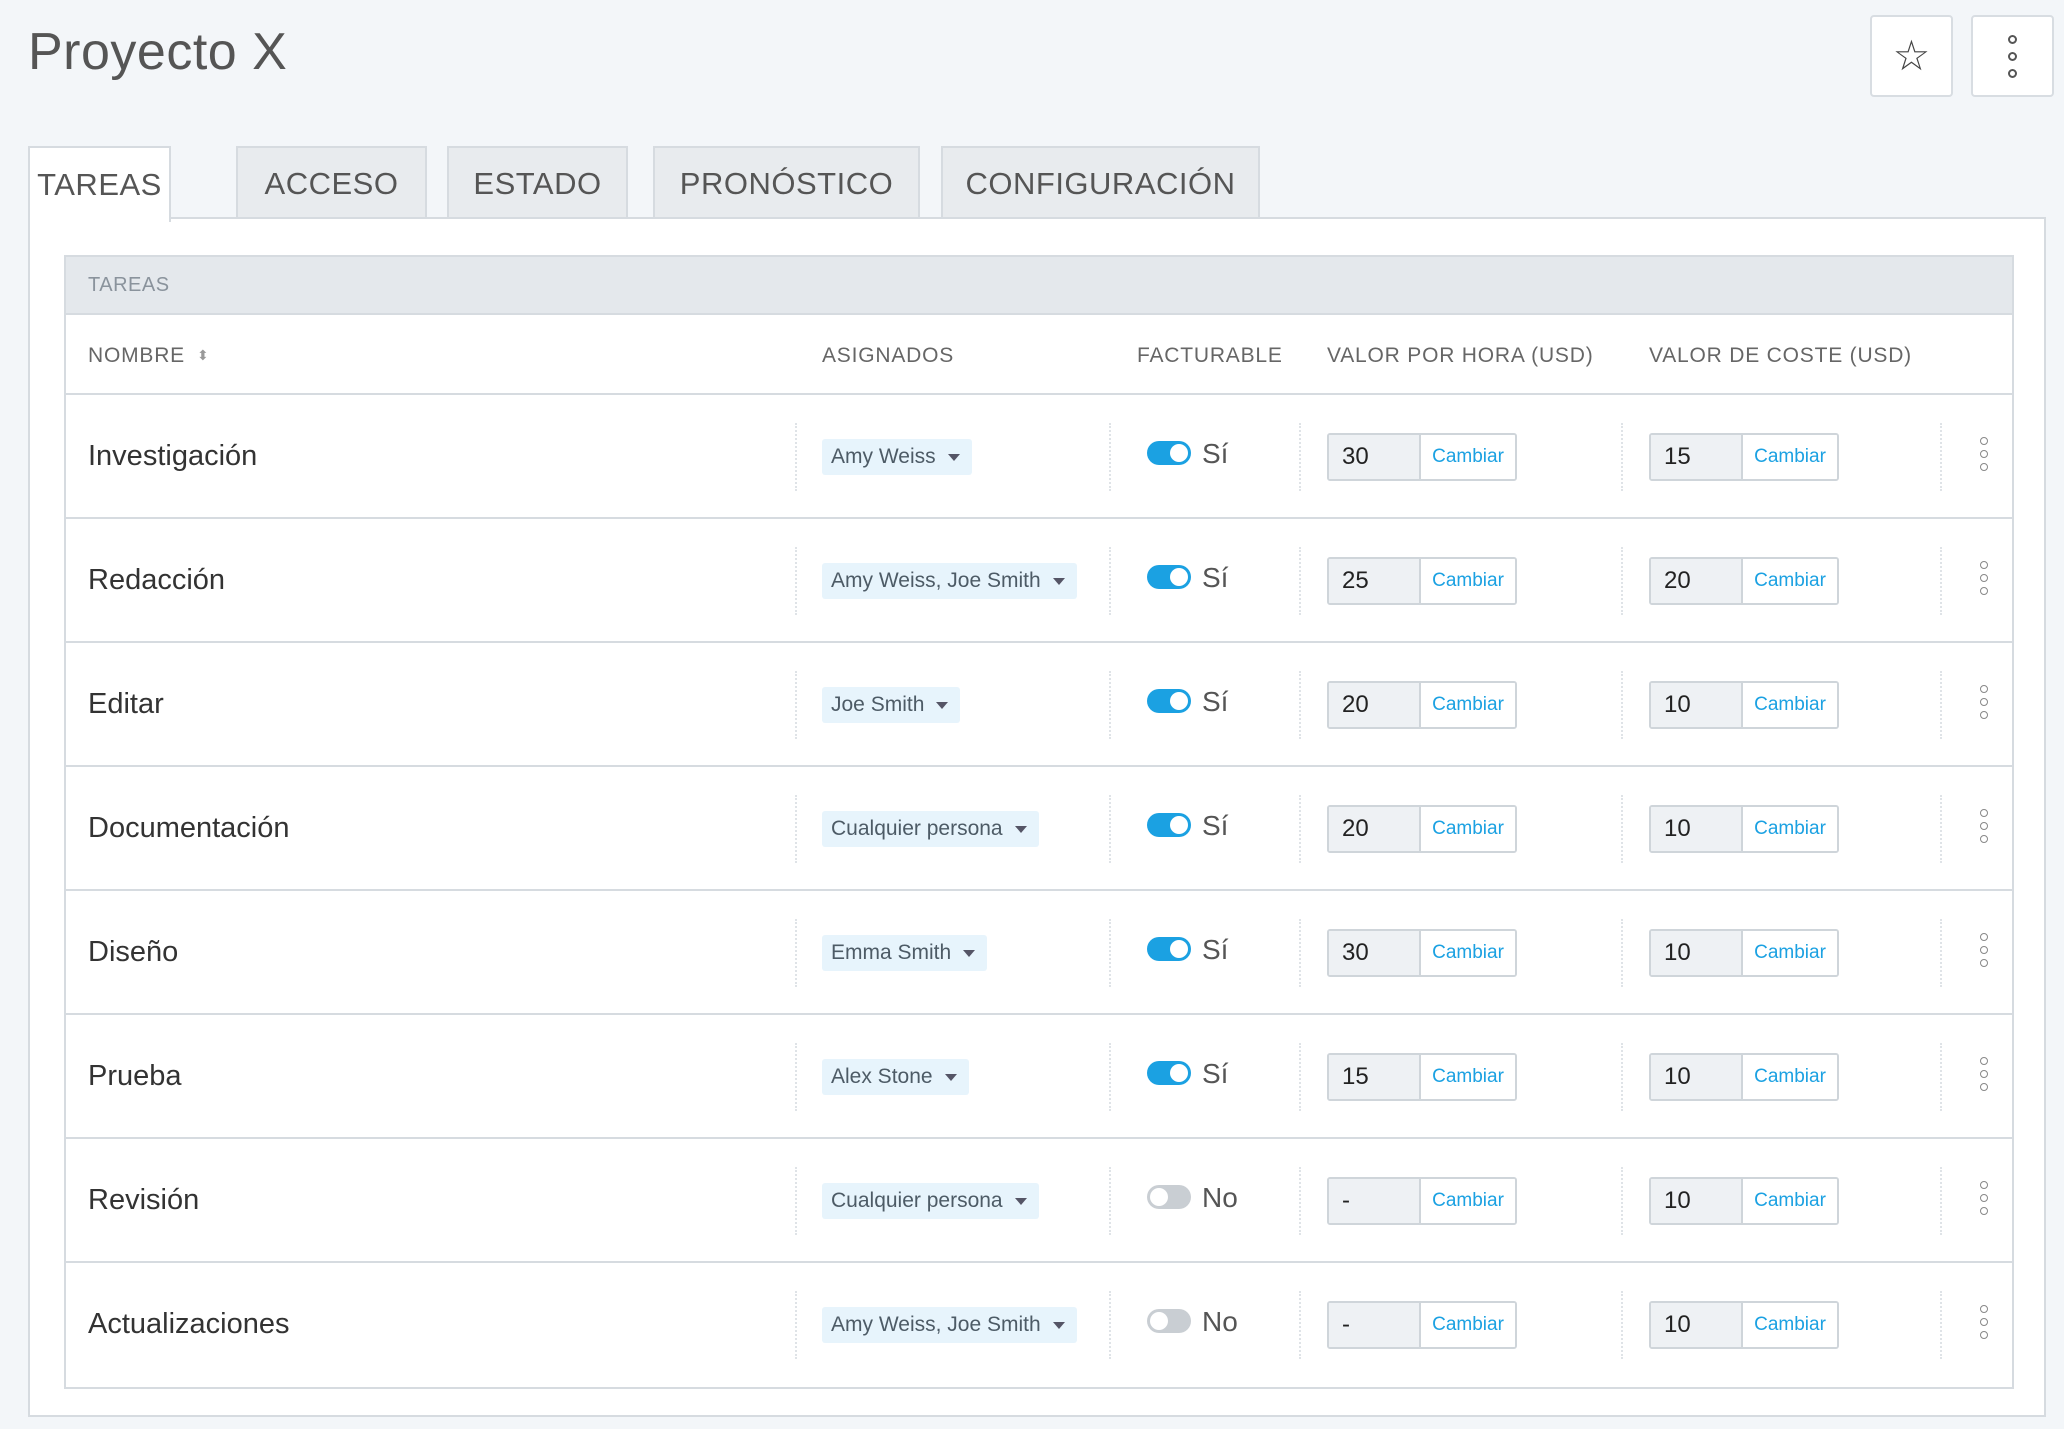  I want to click on tab-estado: ESTADO, so click(537, 182).